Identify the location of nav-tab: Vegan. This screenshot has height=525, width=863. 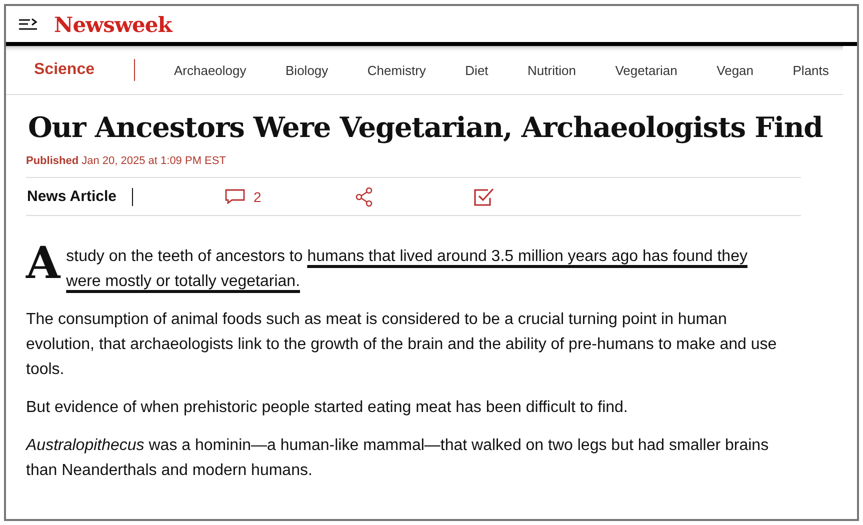
(735, 70).